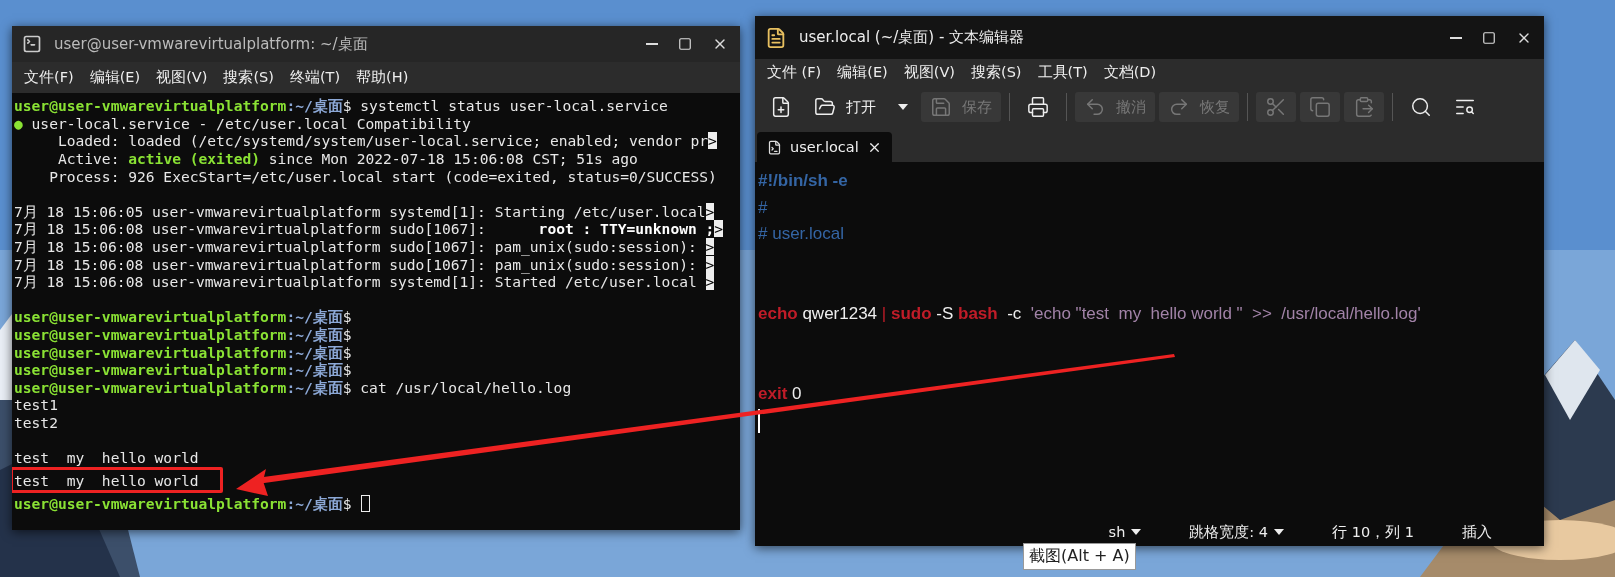 This screenshot has width=1615, height=577. I want to click on terminal-line: 7月 18 15:06:08 user-vmwarevirtualplatform systemd[1]: Started /etc/user.local >, so click(364, 282).